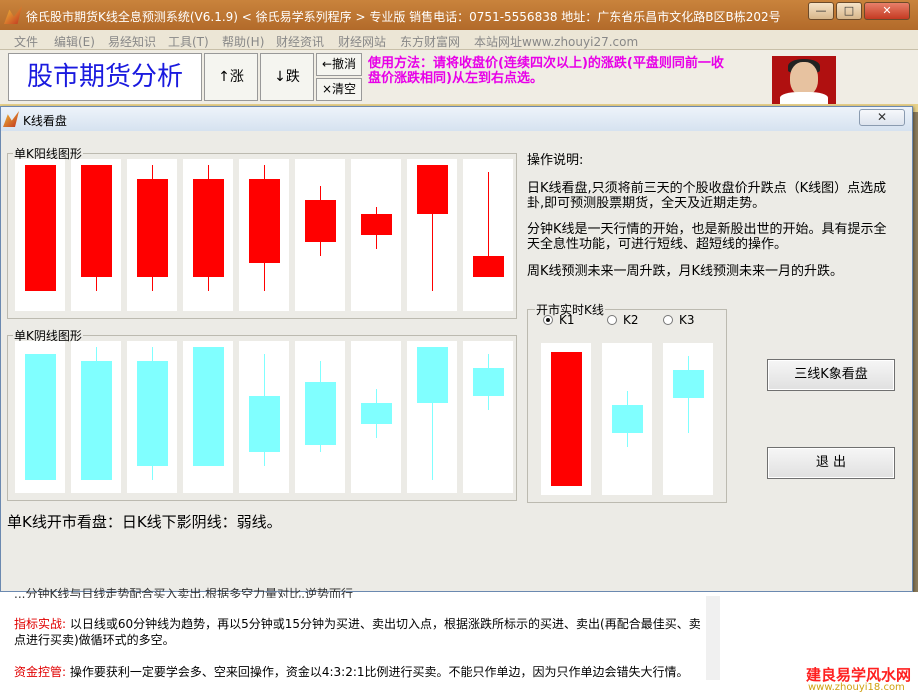  What do you see at coordinates (707, 188) in the screenshot?
I see `desc-p1-line1: 日K线看盘,只须将前三天的个股收盘价升跌点（K线图）点选成` at bounding box center [707, 188].